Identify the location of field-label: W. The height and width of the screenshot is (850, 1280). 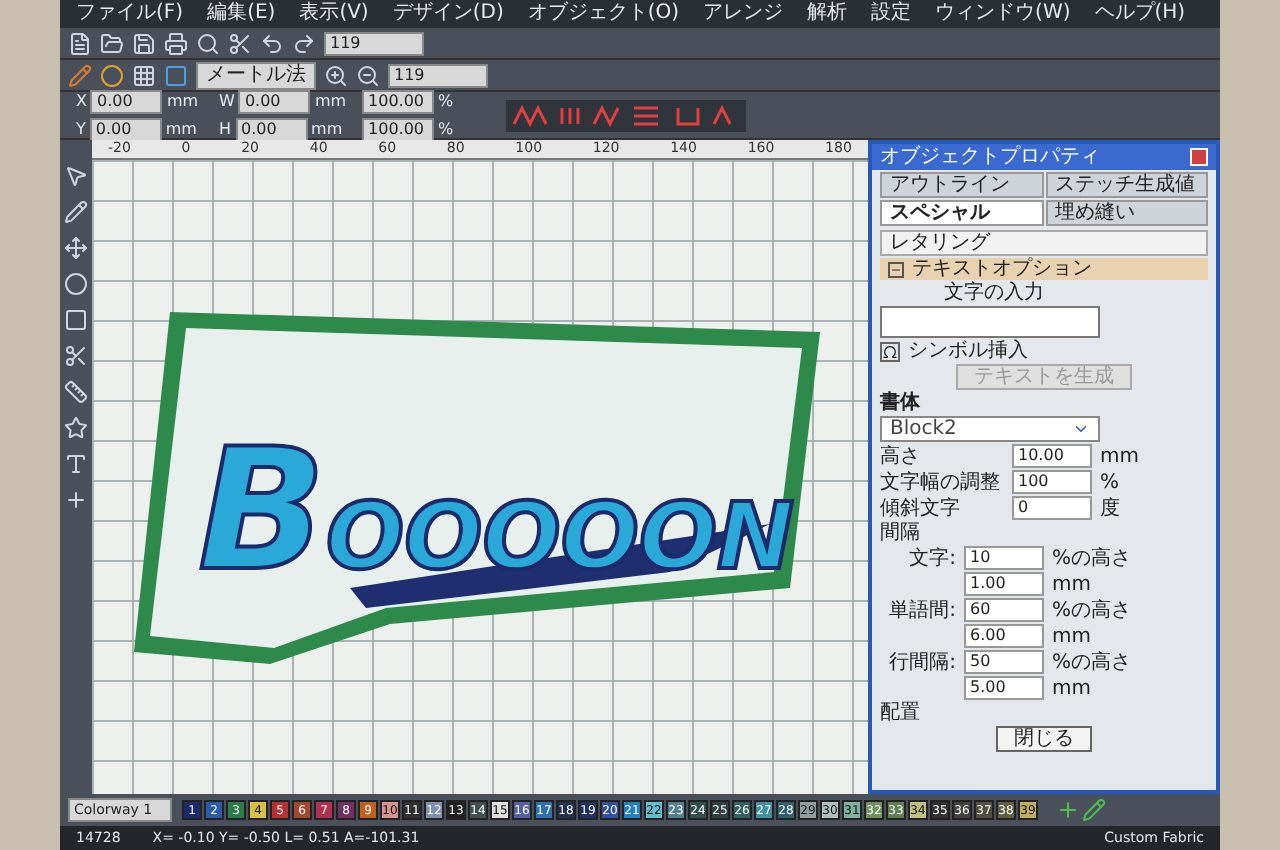
(227, 101).